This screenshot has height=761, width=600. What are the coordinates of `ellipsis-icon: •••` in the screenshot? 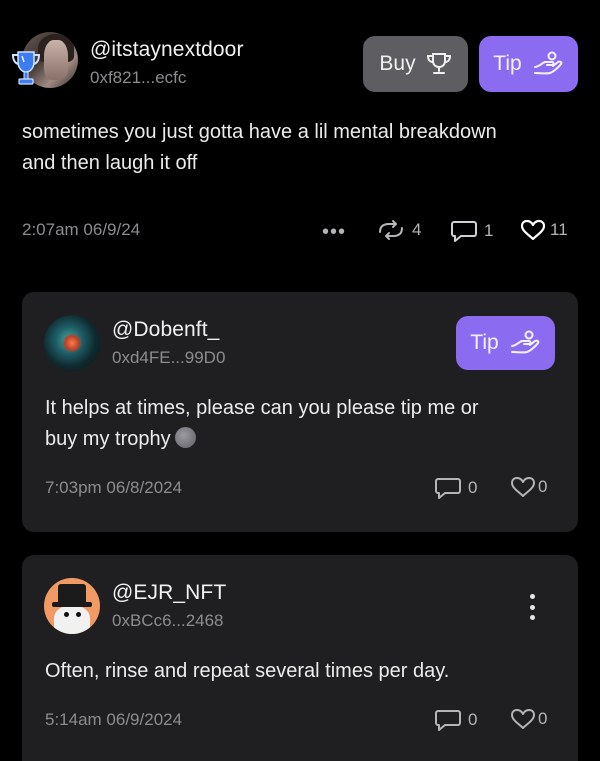 It's located at (334, 232).